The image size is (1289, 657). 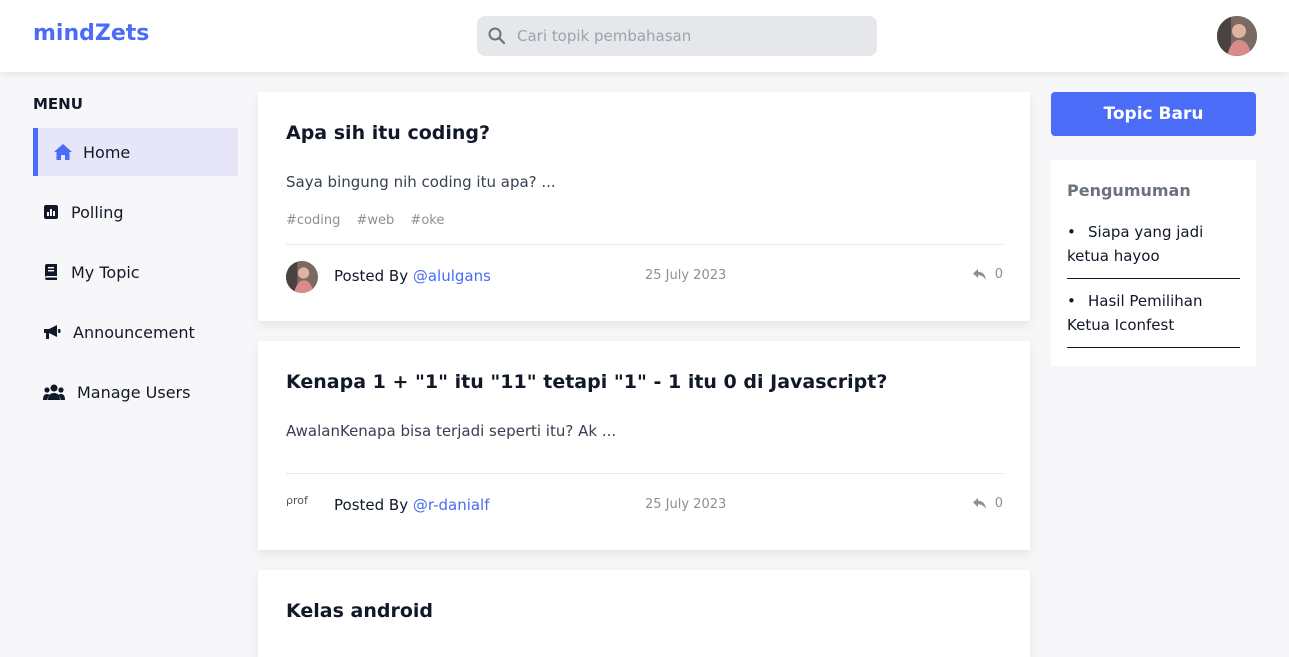 I want to click on post-card: Kelas android, so click(x=644, y=613).